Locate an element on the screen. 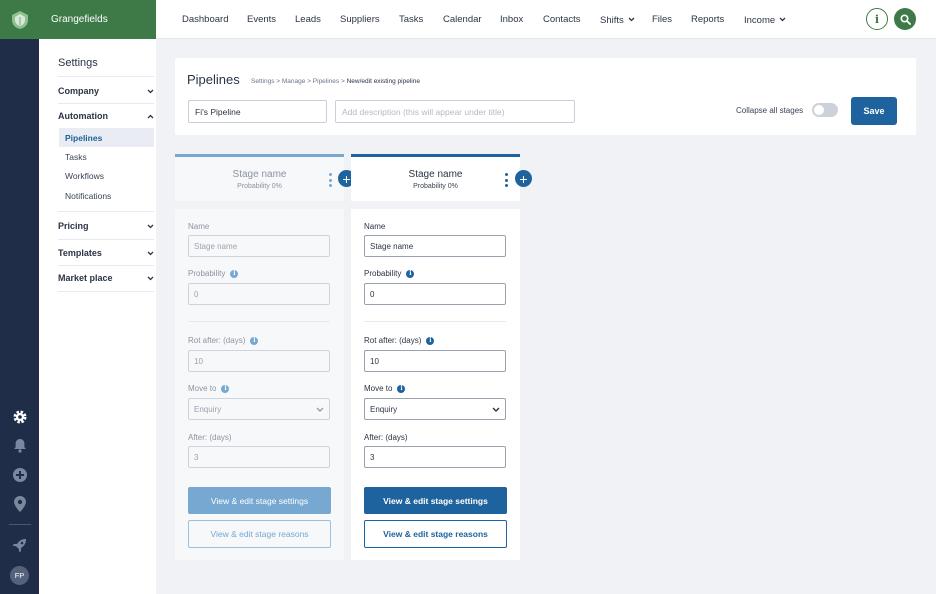 Image resolution: width=936 pixels, height=594 pixels. page-title: Pipelines is located at coordinates (213, 79).